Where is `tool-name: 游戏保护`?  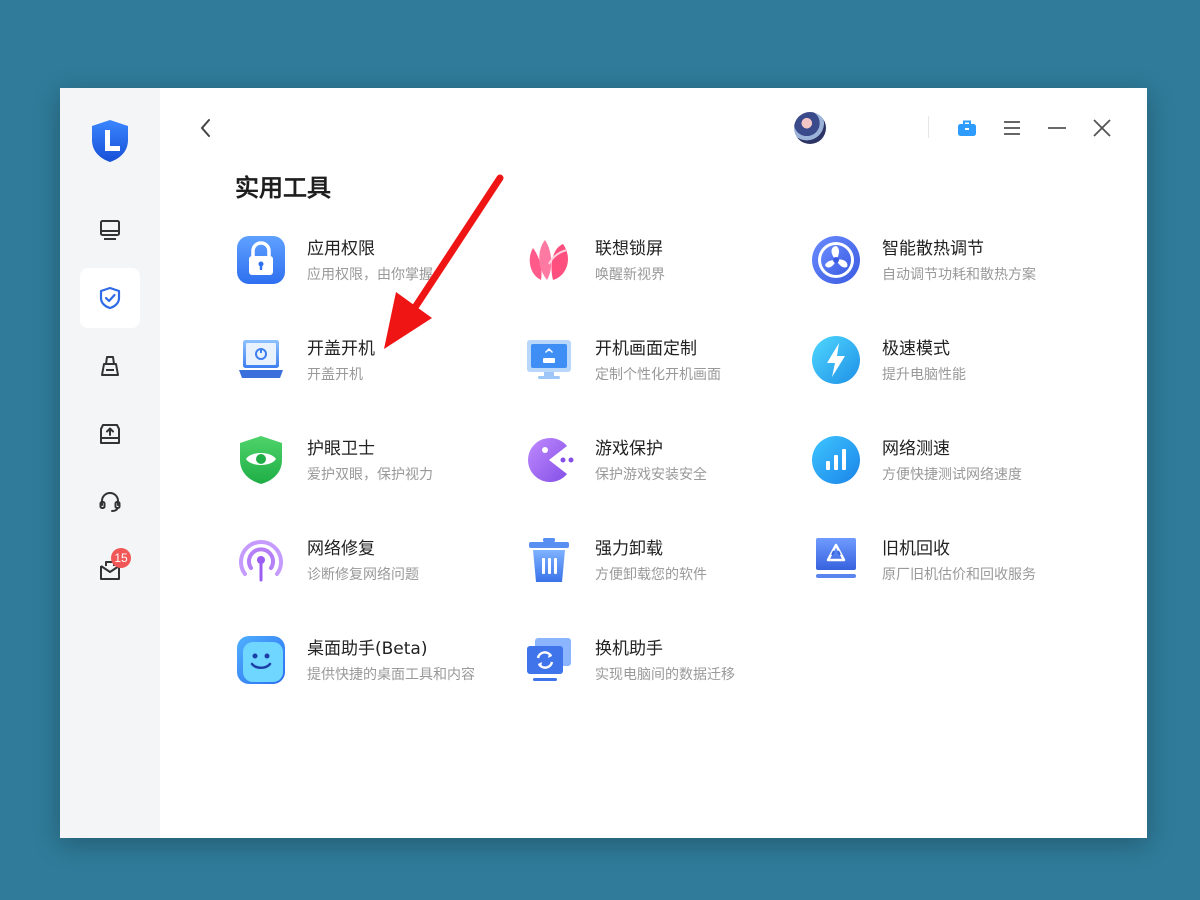
tool-name: 游戏保护 is located at coordinates (629, 449).